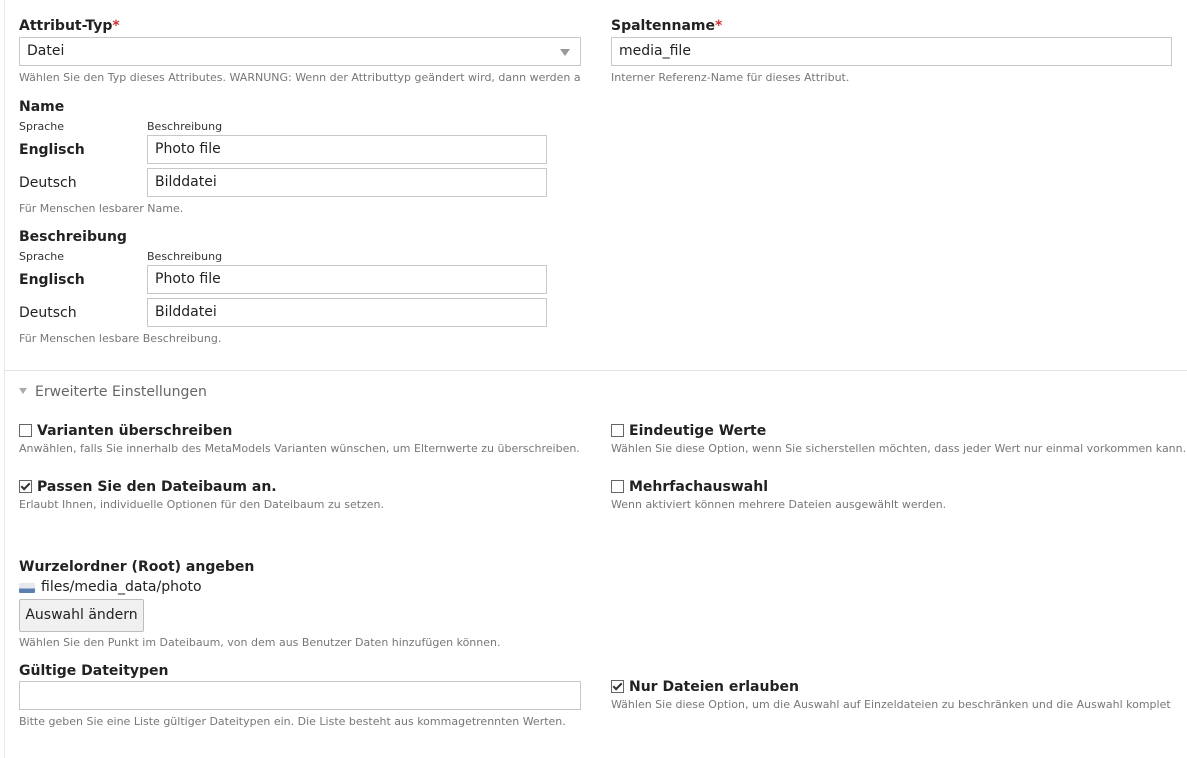 The width and height of the screenshot is (1187, 758). Describe the element at coordinates (121, 392) in the screenshot. I see `advanced-settings-legend: Erweiterte Einstellungen` at that location.